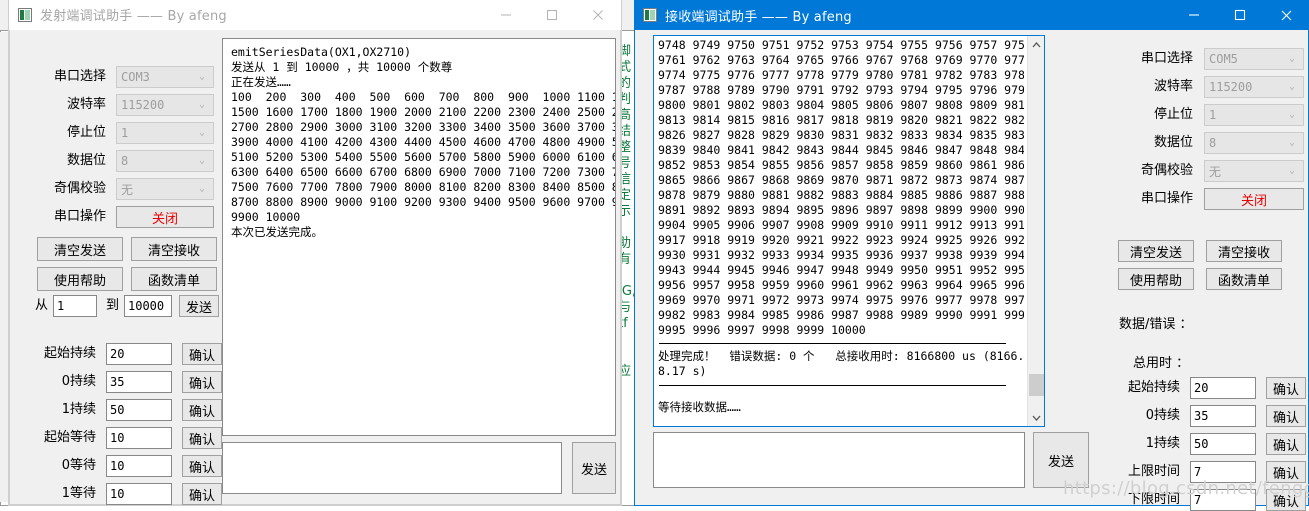 This screenshot has width=1309, height=511. Describe the element at coordinates (315, 15) in the screenshot. I see `transmitter-titlebar: 发射端调试助手 —— By afeng` at that location.